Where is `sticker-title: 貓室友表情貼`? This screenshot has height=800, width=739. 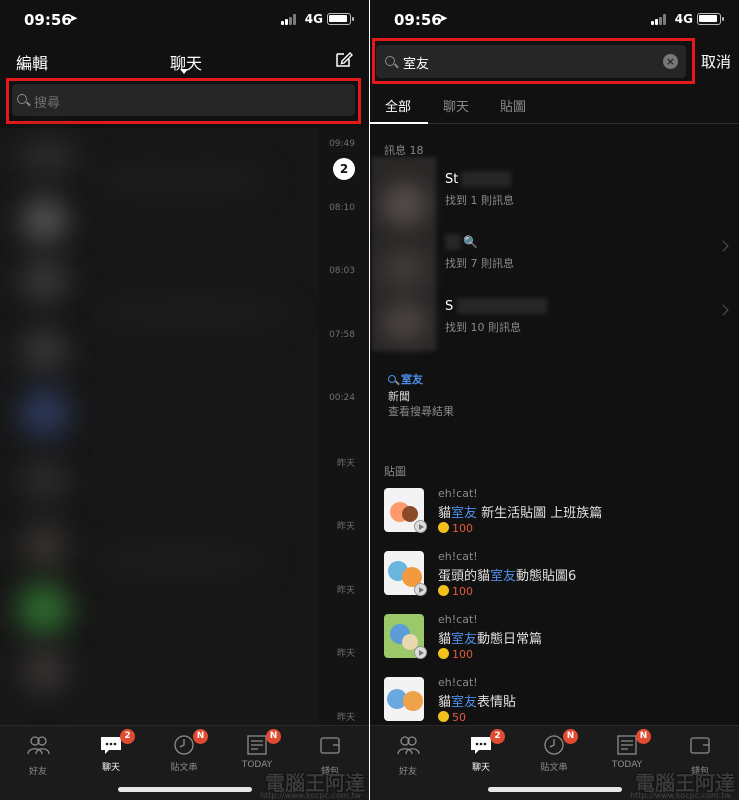 sticker-title: 貓室友表情貼 is located at coordinates (477, 702).